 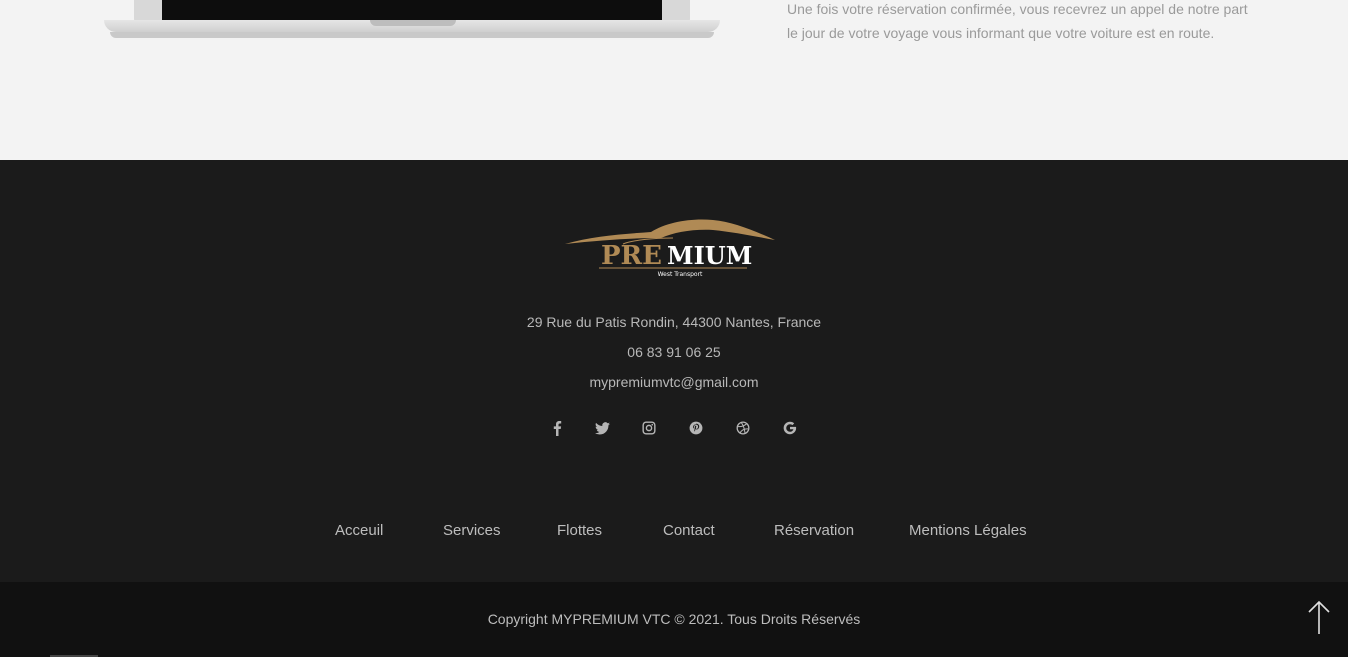 I want to click on twitter-icon, so click(x=602, y=428).